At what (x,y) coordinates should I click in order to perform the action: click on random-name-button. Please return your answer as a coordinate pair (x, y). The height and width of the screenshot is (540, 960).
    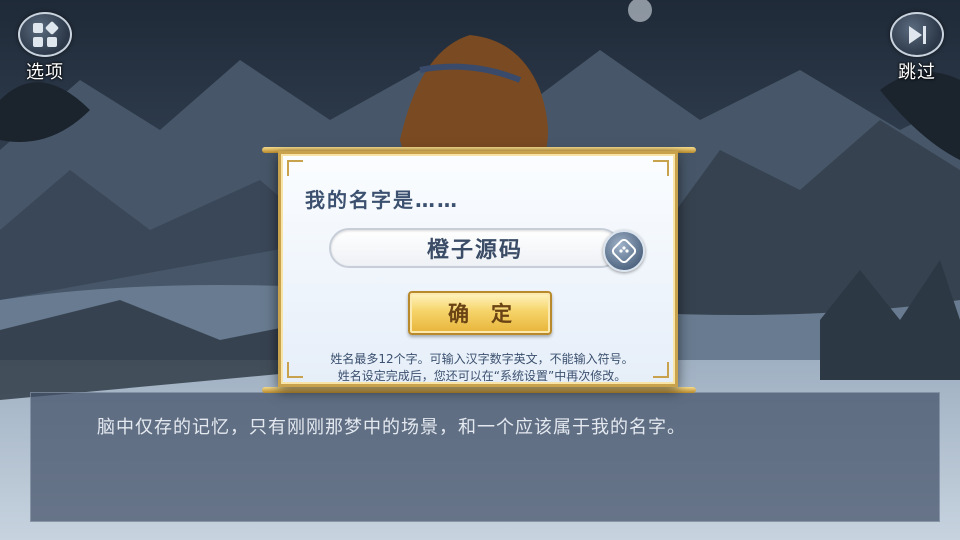
    Looking at the image, I should click on (624, 251).